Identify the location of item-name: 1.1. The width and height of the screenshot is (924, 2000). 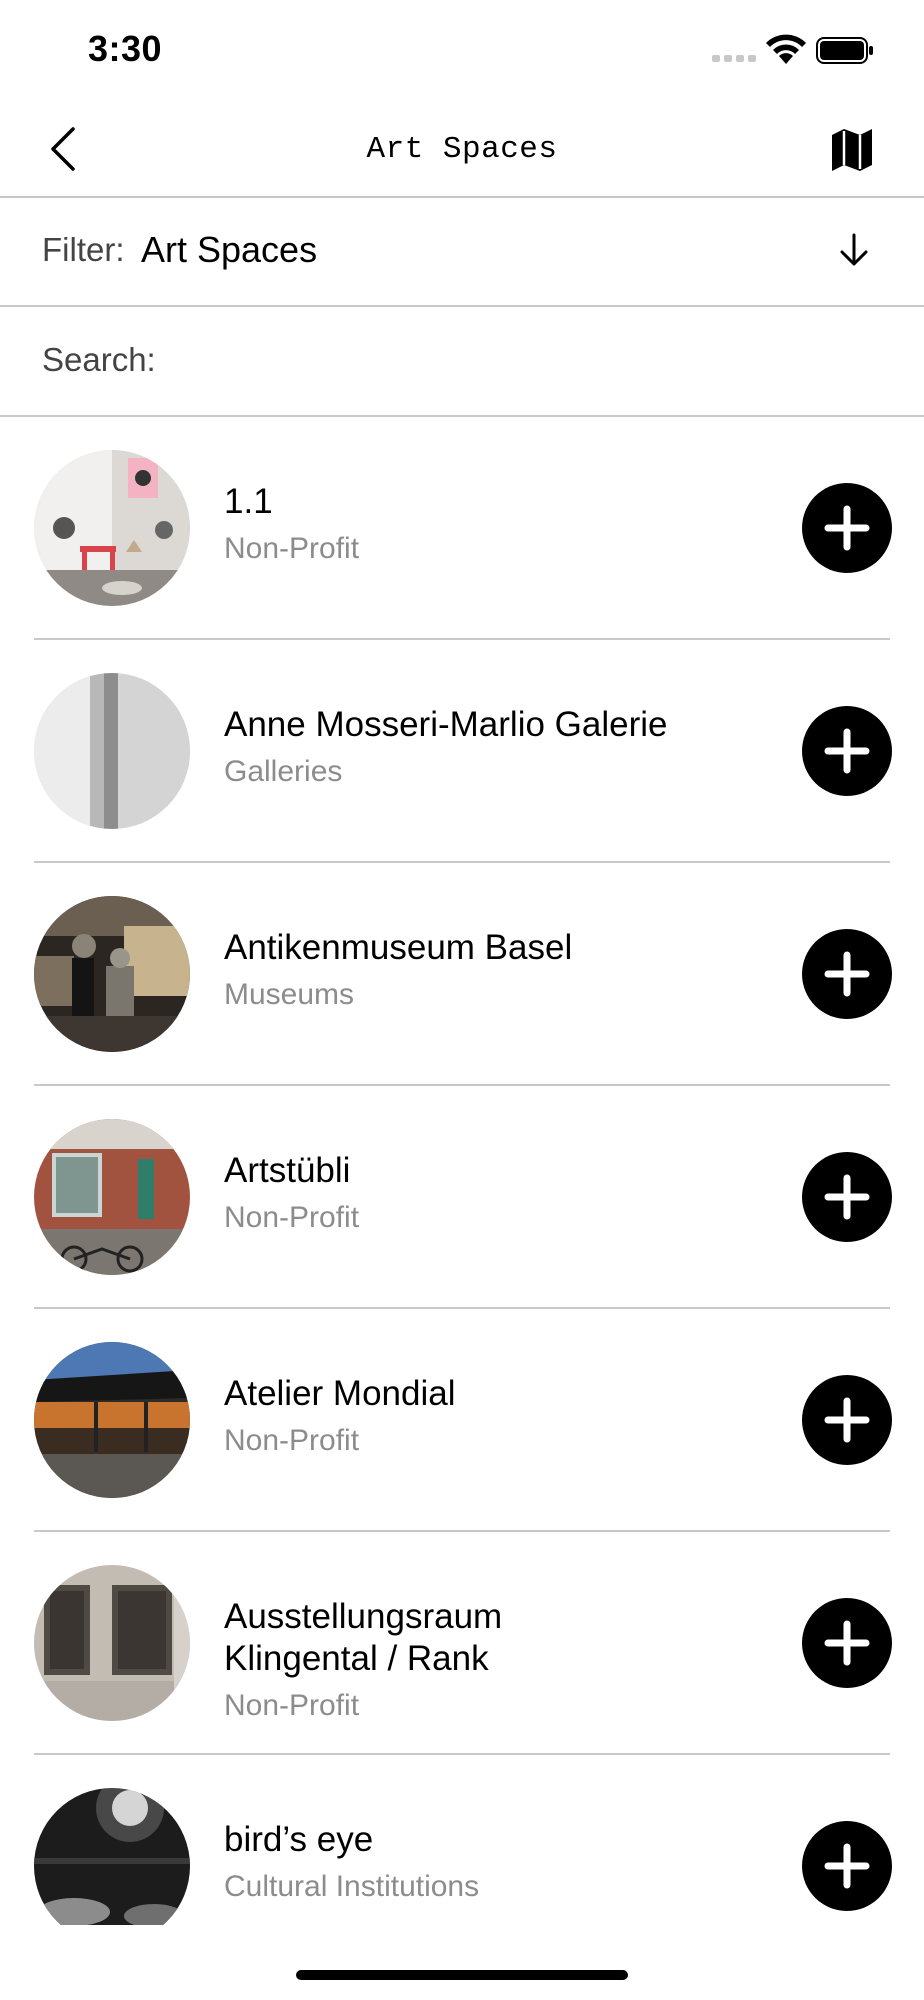
(248, 501).